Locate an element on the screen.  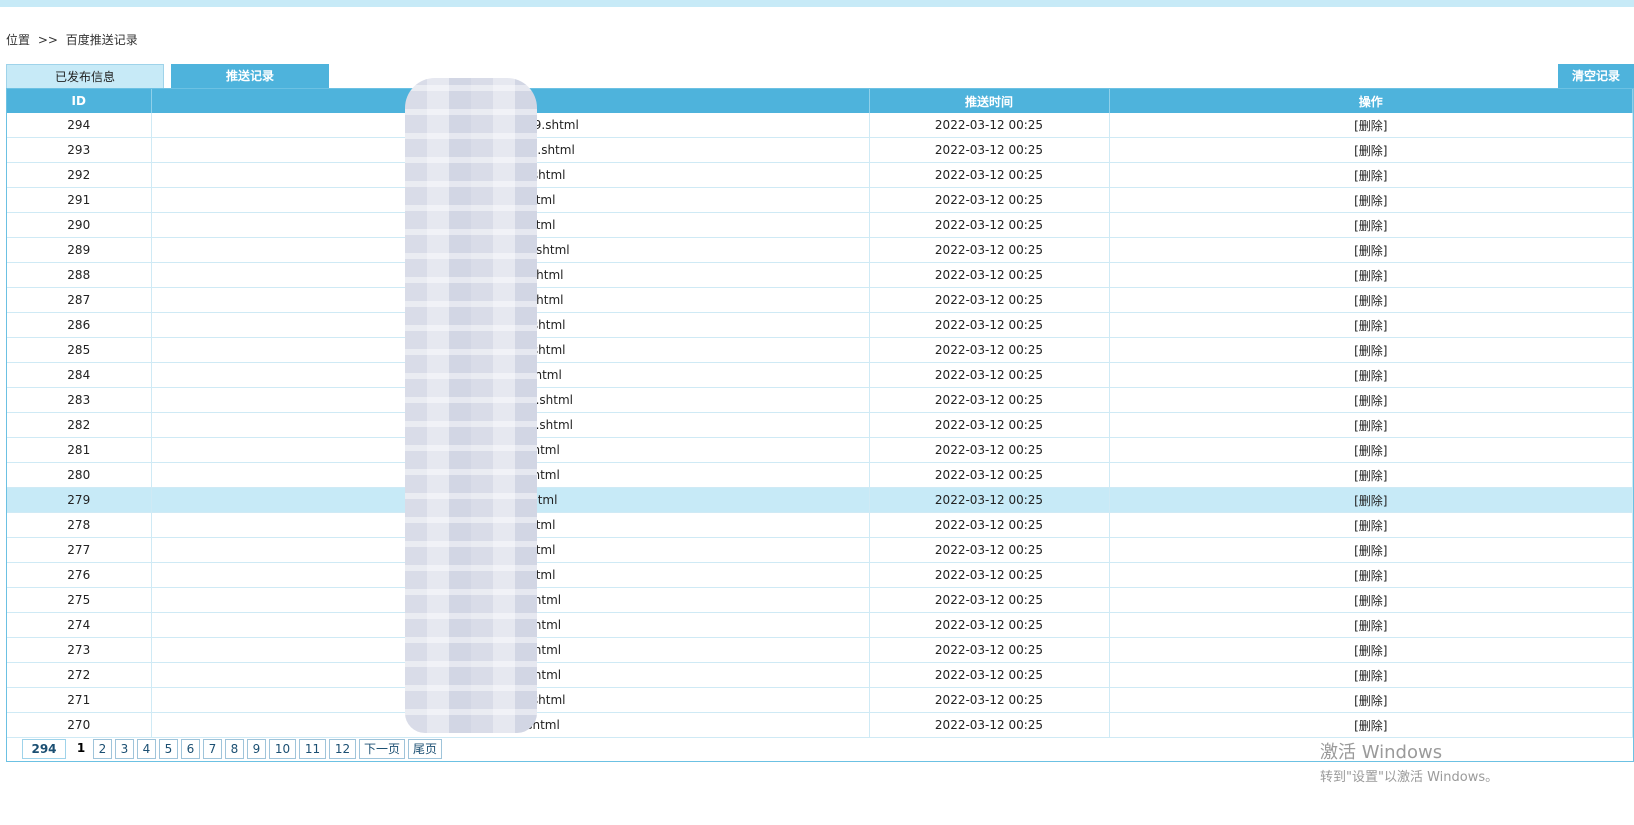
page-link-9: 9 is located at coordinates (256, 749).